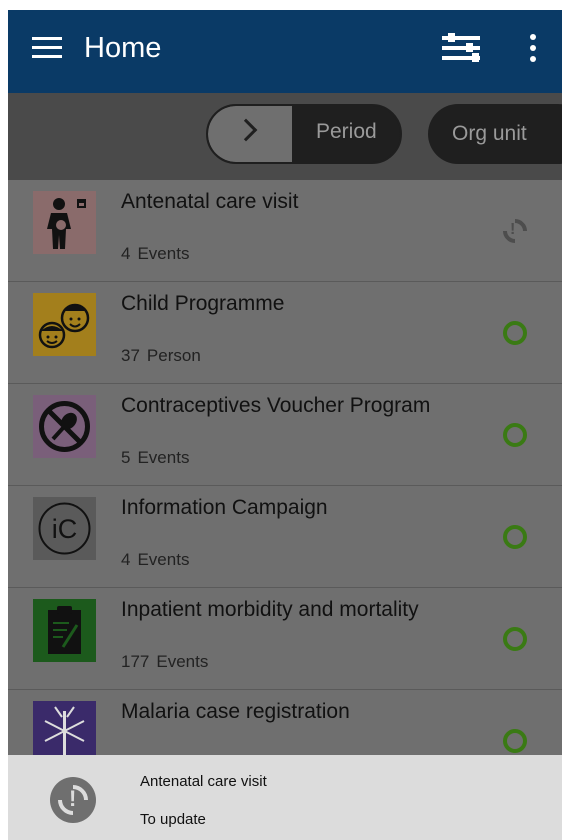 The image size is (562, 840). I want to click on program-name: Child Programme, so click(203, 303).